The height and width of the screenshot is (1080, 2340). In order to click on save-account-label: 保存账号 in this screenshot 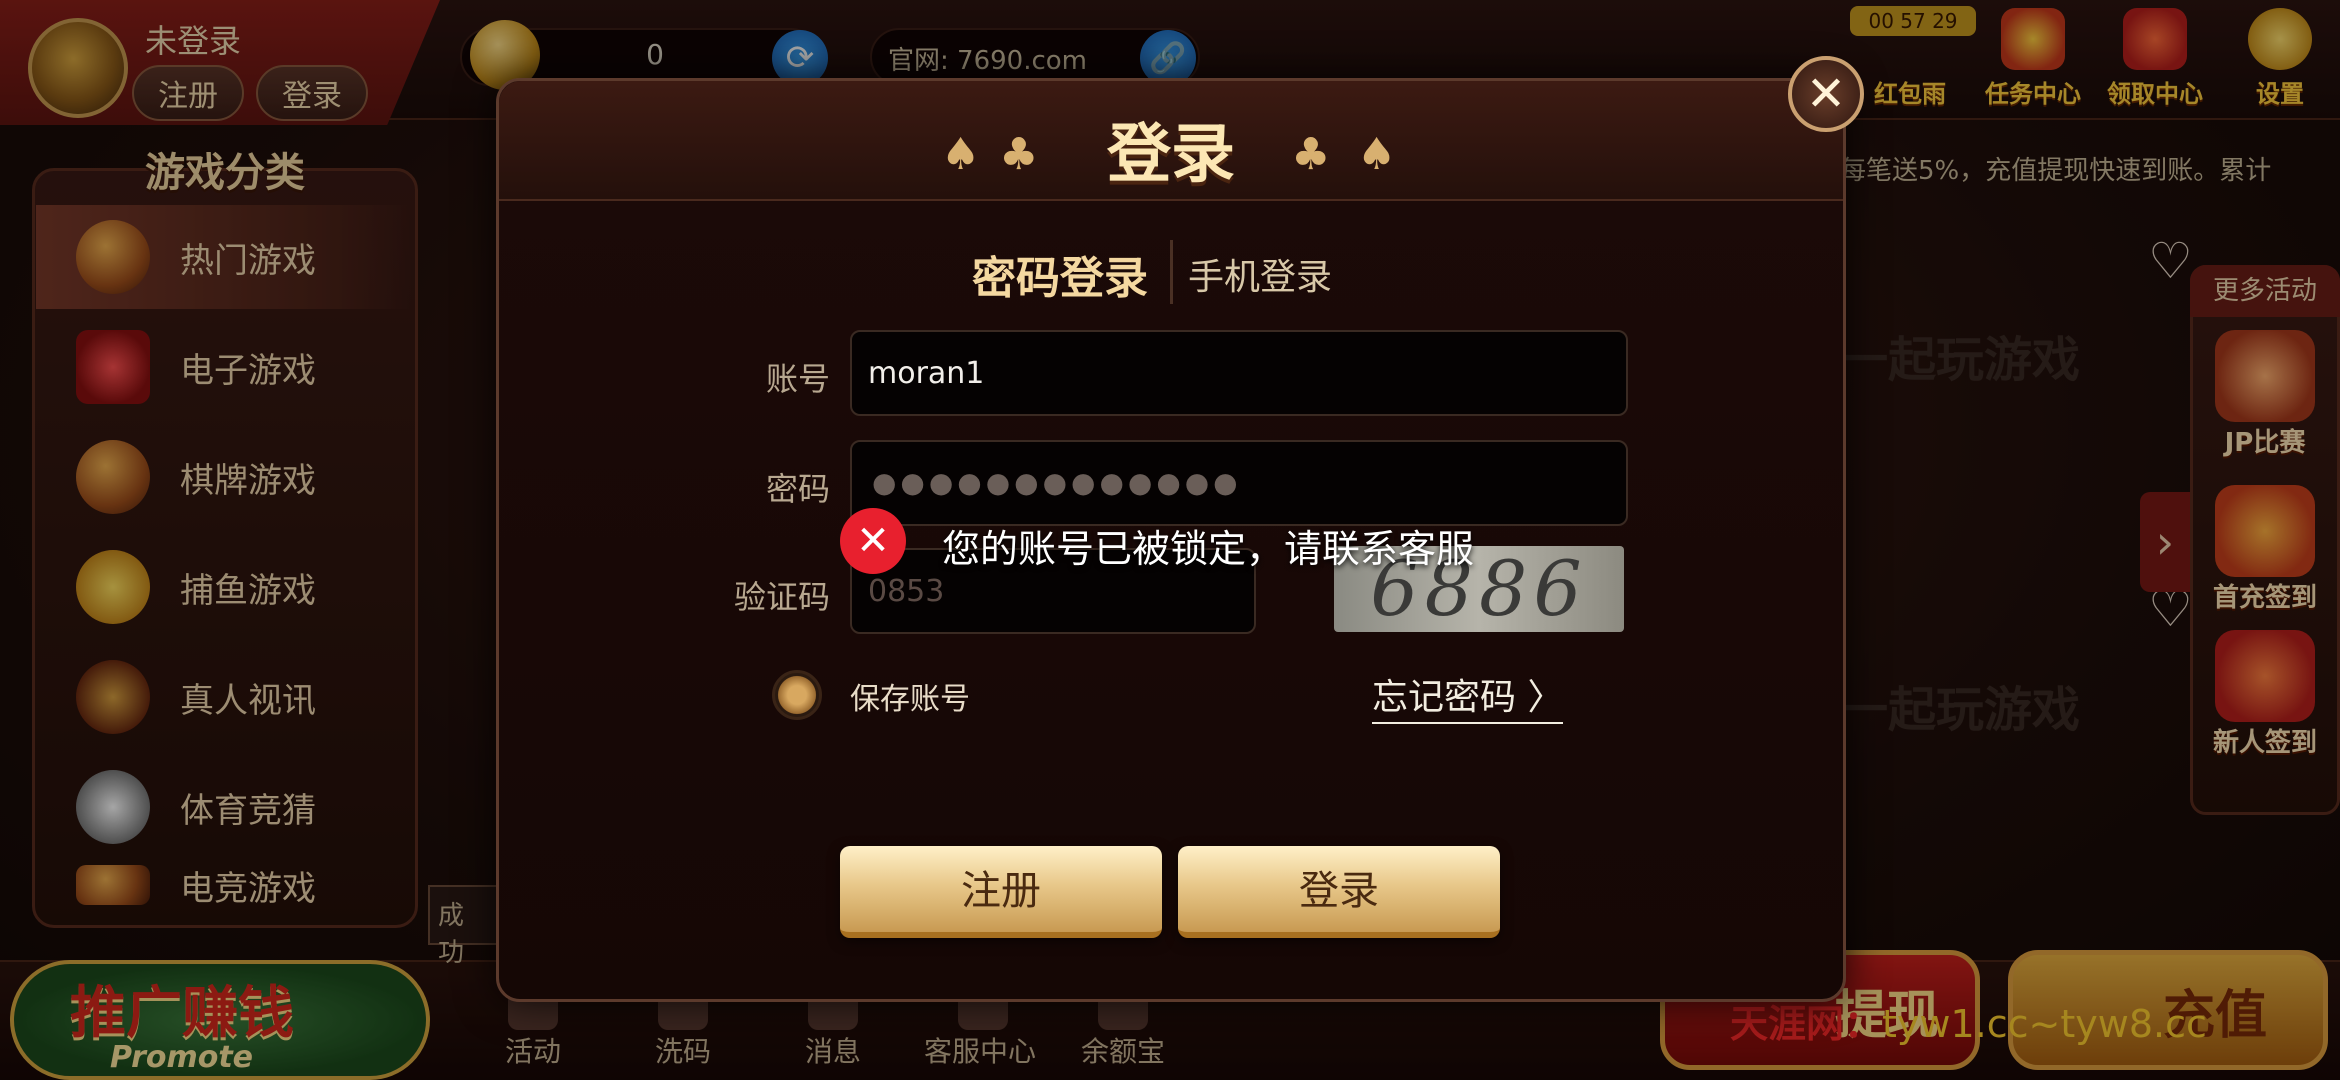, I will do `click(910, 696)`.